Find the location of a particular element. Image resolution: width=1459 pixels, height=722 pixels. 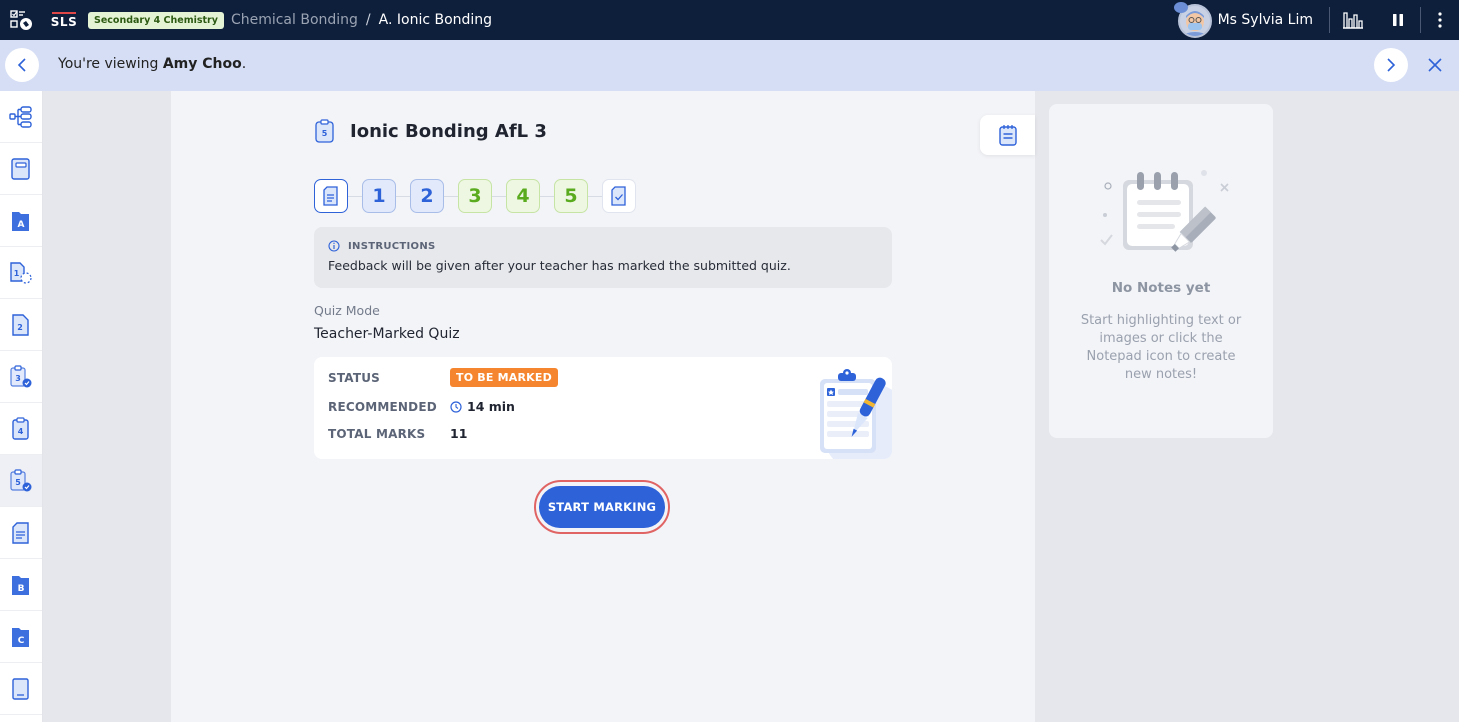

start-marking-highlight: START MARKING is located at coordinates (602, 507).